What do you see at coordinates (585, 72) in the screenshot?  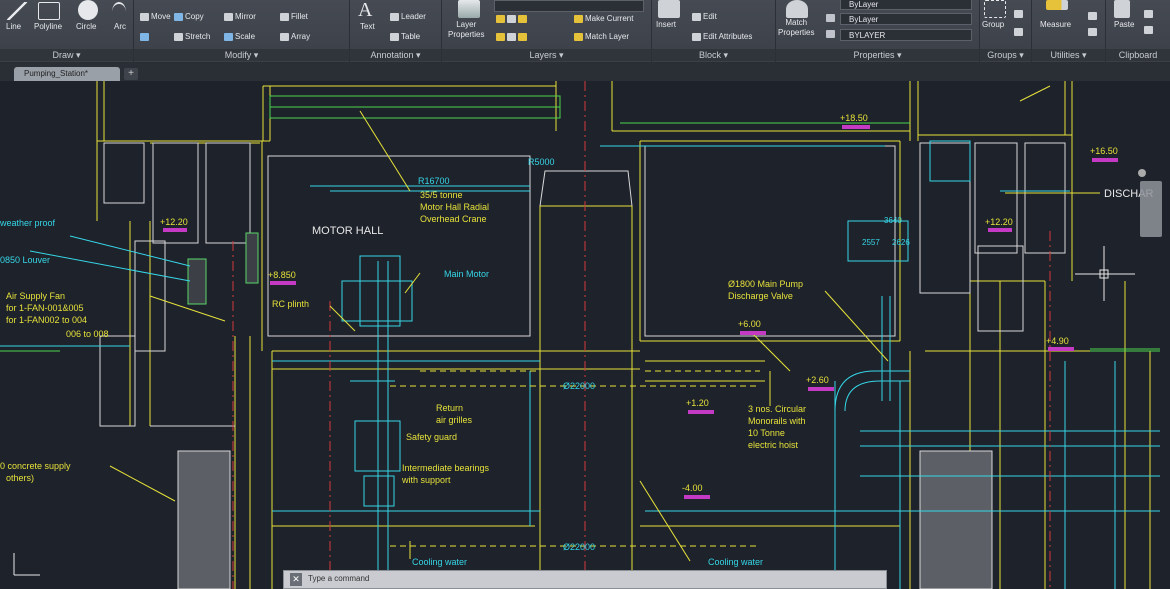 I see `file-tab-bar: Pumping_Station* +` at bounding box center [585, 72].